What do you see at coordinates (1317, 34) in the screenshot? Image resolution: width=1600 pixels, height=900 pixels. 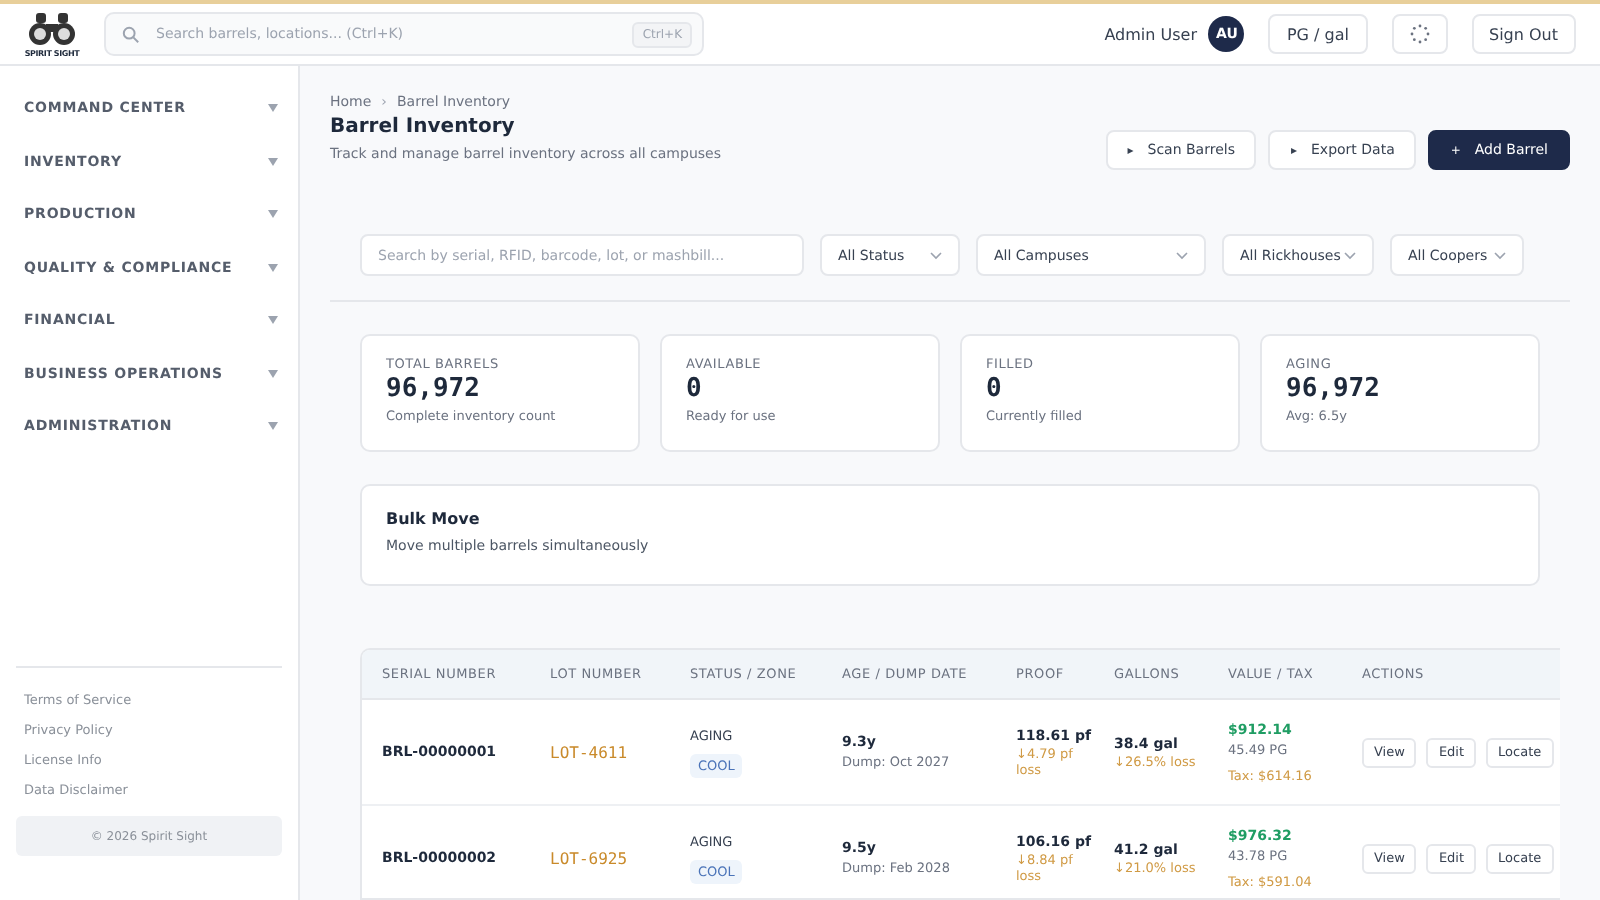 I see `unit-button: PG / gal` at bounding box center [1317, 34].